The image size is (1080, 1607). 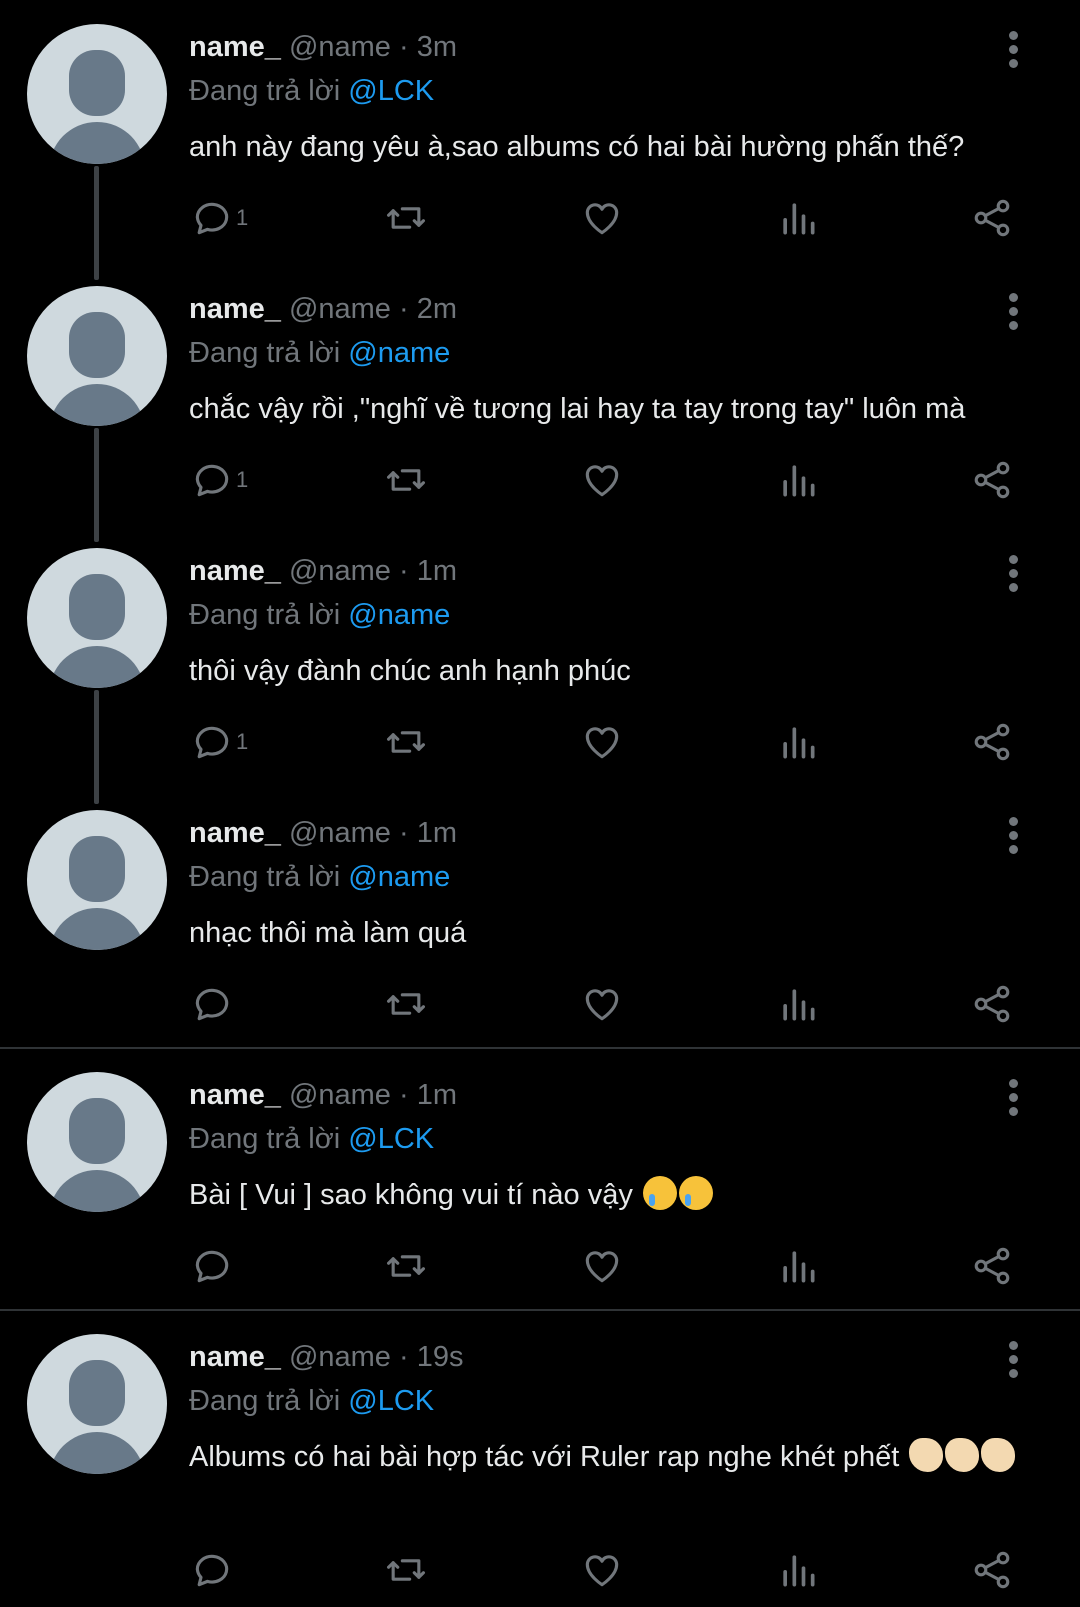 I want to click on action-bar, so click(x=540, y=1266).